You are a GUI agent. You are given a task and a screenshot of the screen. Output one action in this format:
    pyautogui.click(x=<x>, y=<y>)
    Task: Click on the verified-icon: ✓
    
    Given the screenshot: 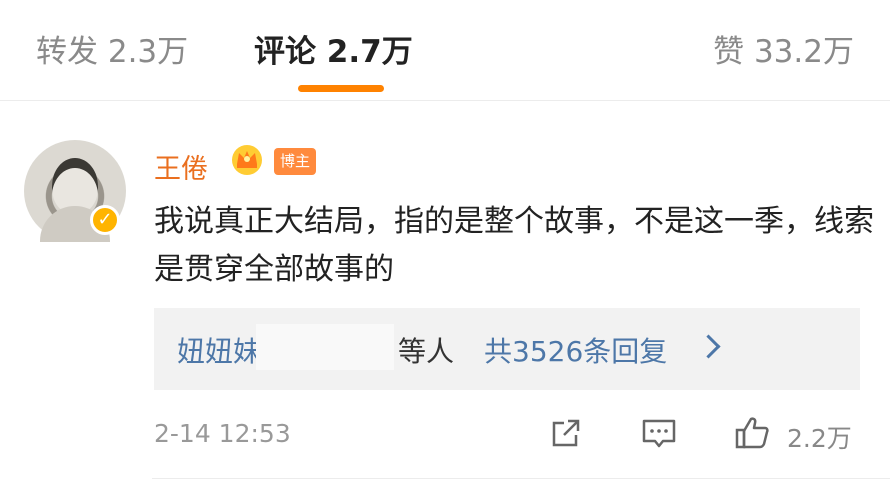 What is the action you would take?
    pyautogui.click(x=105, y=220)
    